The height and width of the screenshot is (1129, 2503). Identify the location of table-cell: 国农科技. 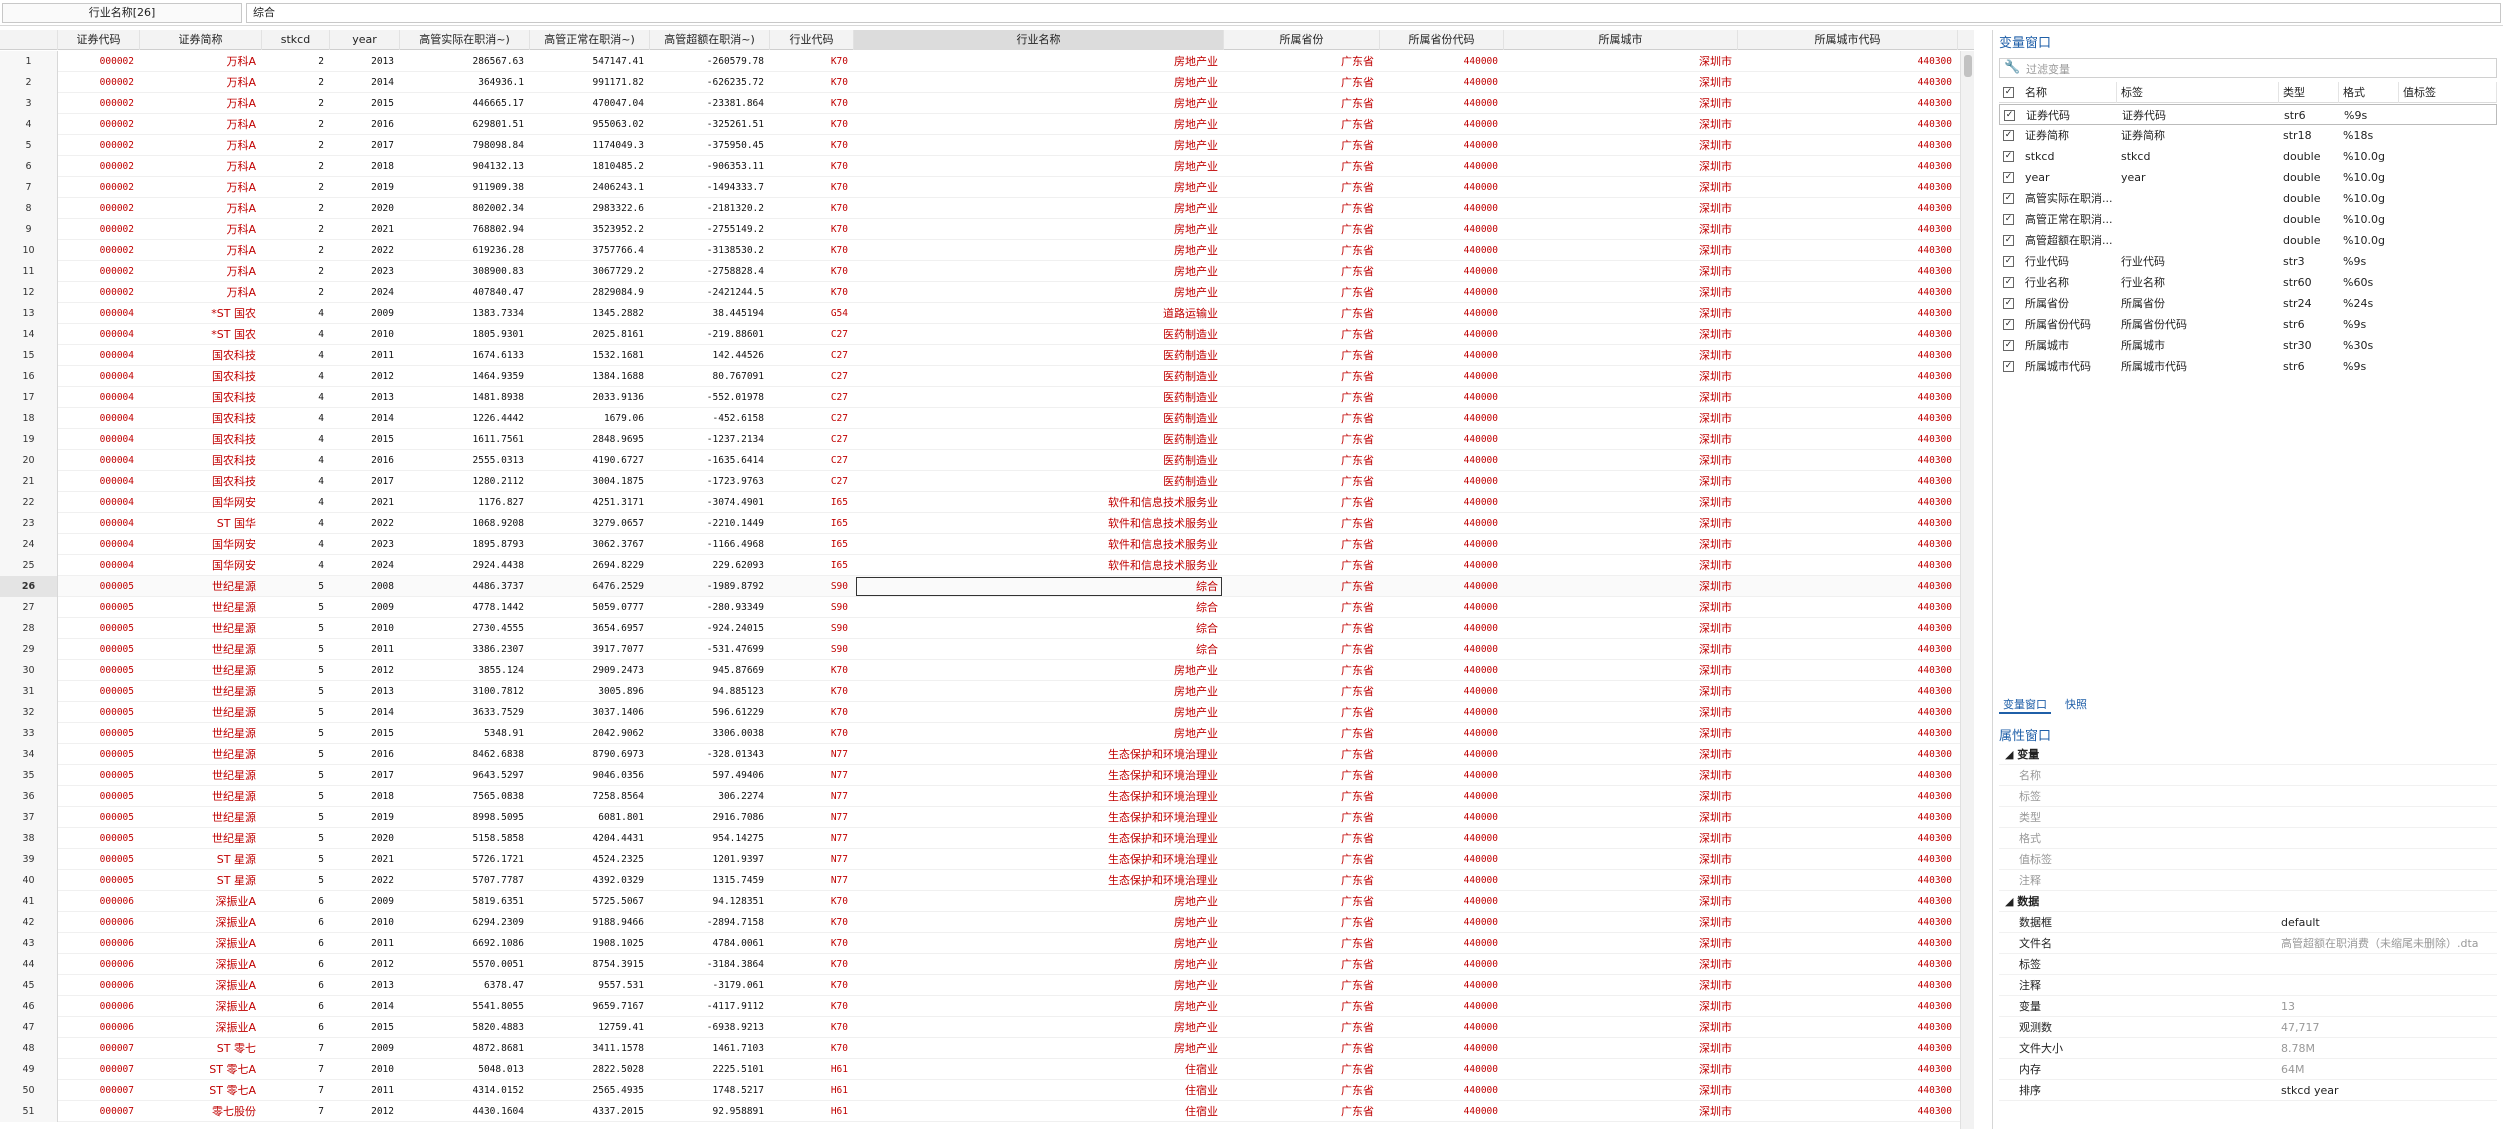
(201, 481).